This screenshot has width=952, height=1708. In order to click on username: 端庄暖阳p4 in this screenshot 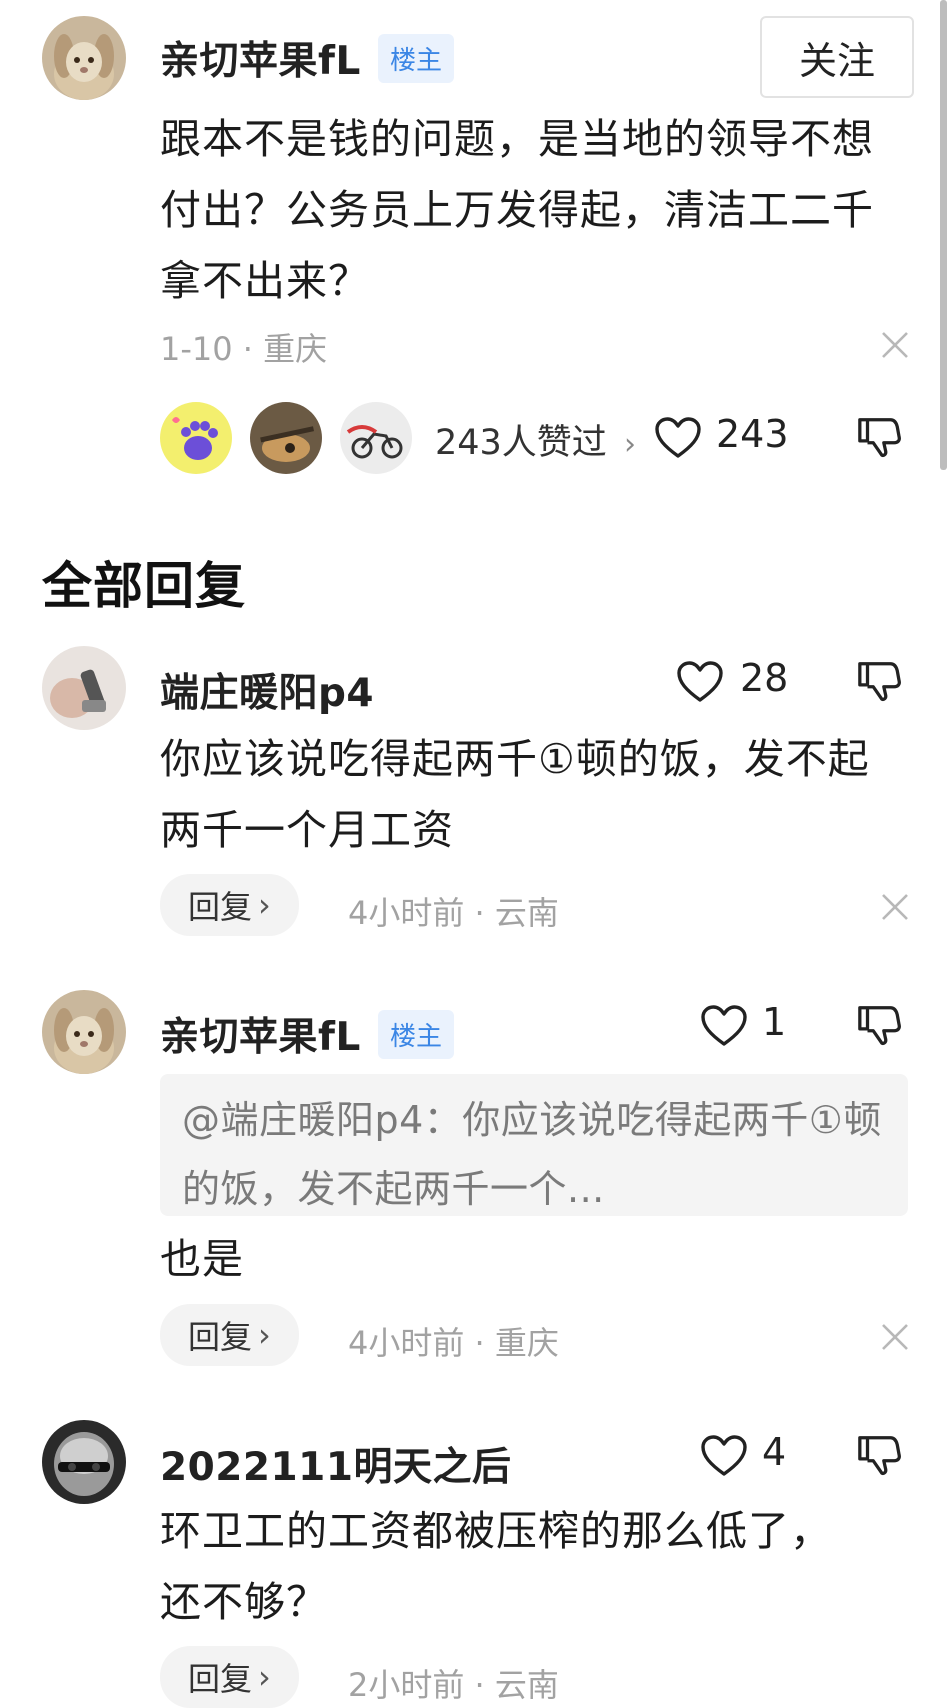, I will do `click(267, 690)`.